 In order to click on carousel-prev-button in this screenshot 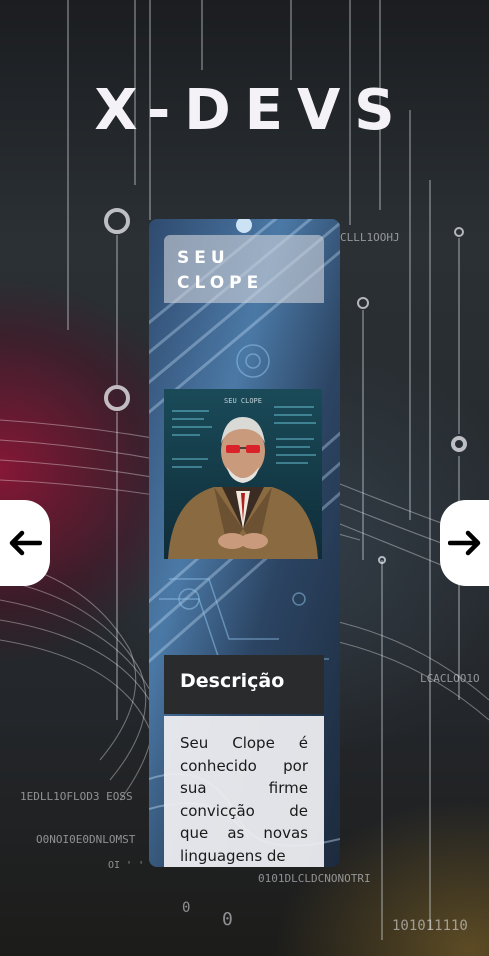, I will do `click(25, 543)`.